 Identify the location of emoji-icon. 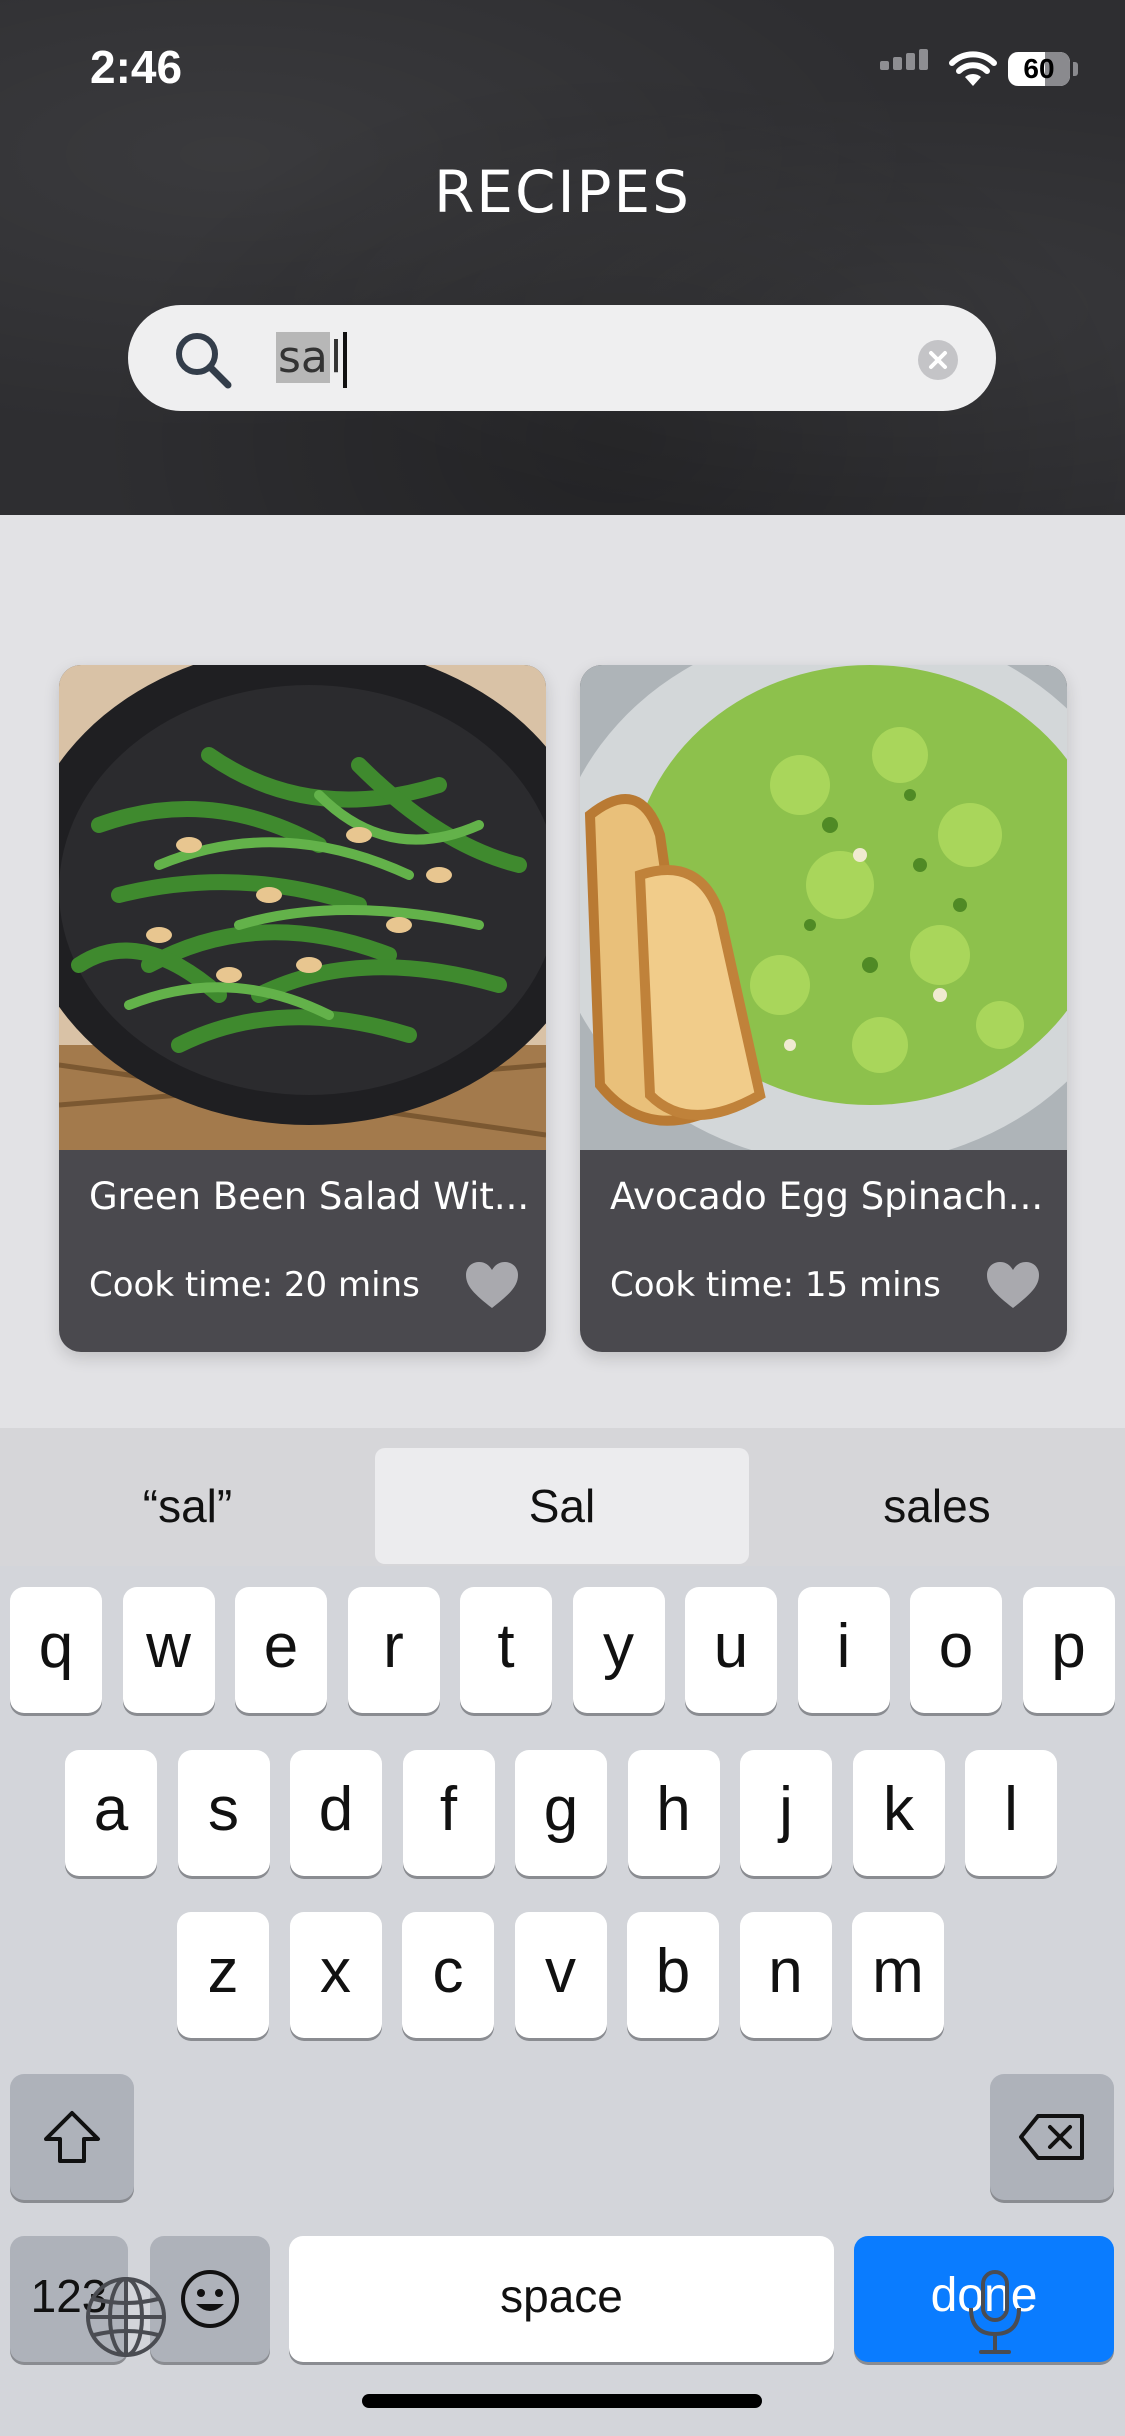
(210, 2299).